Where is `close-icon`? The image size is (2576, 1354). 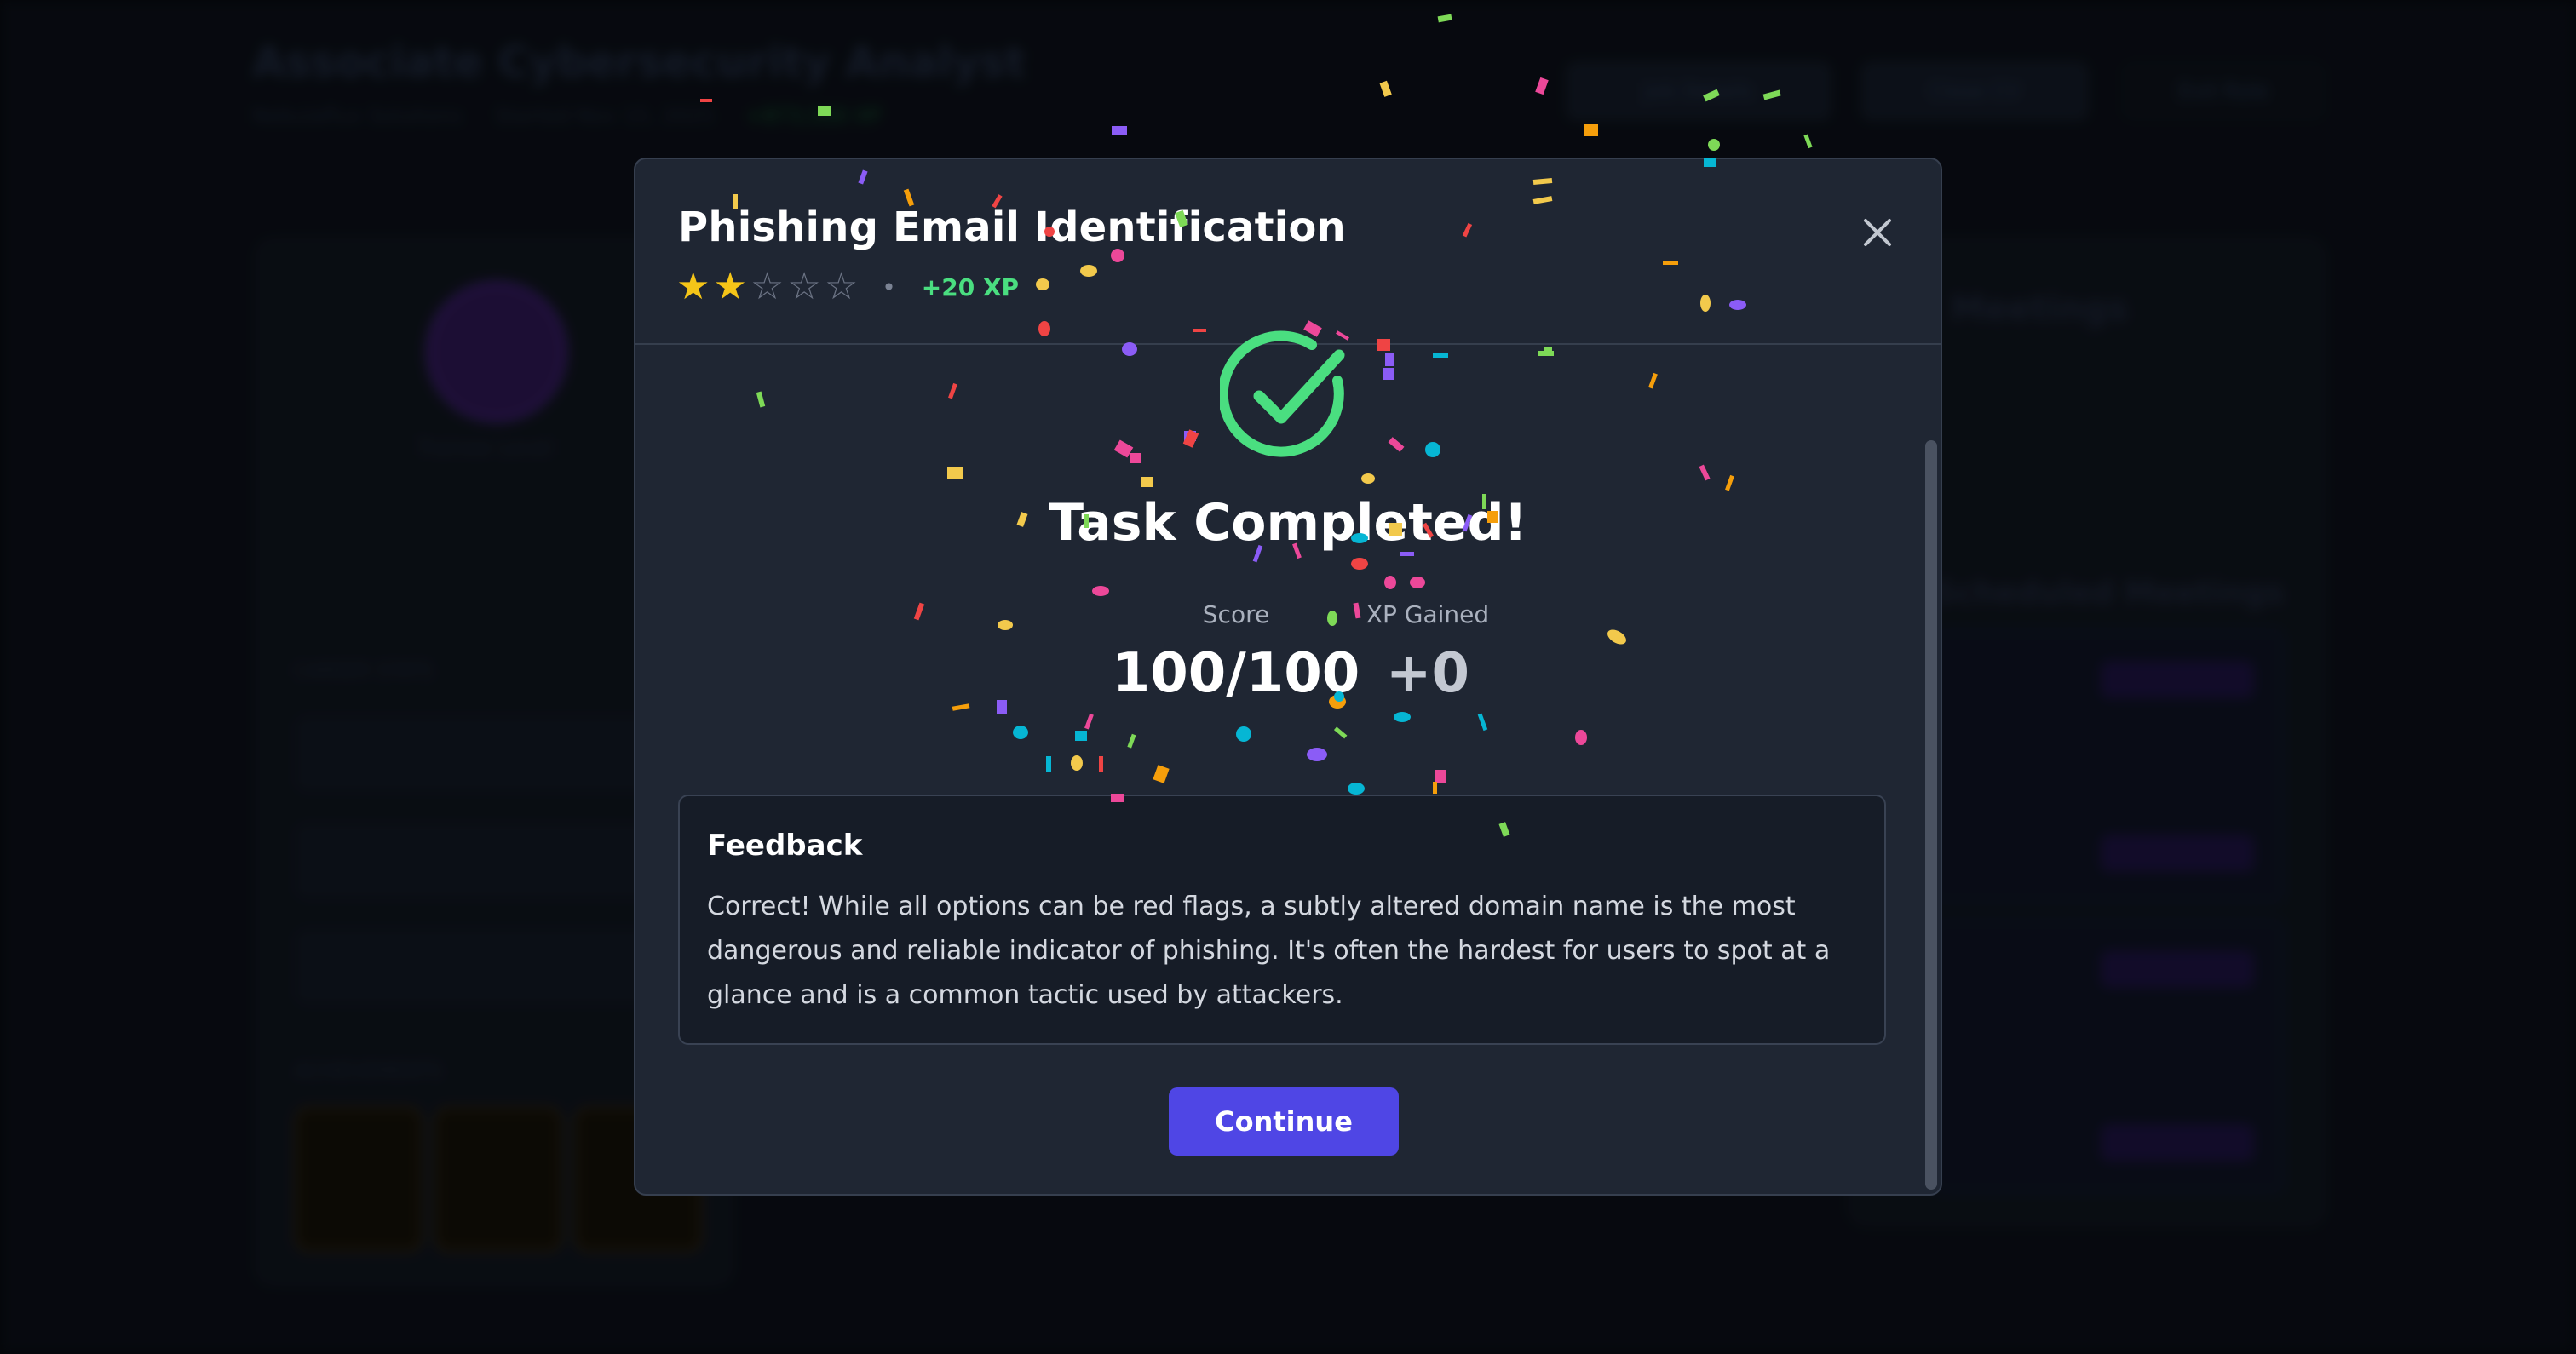 close-icon is located at coordinates (1878, 232).